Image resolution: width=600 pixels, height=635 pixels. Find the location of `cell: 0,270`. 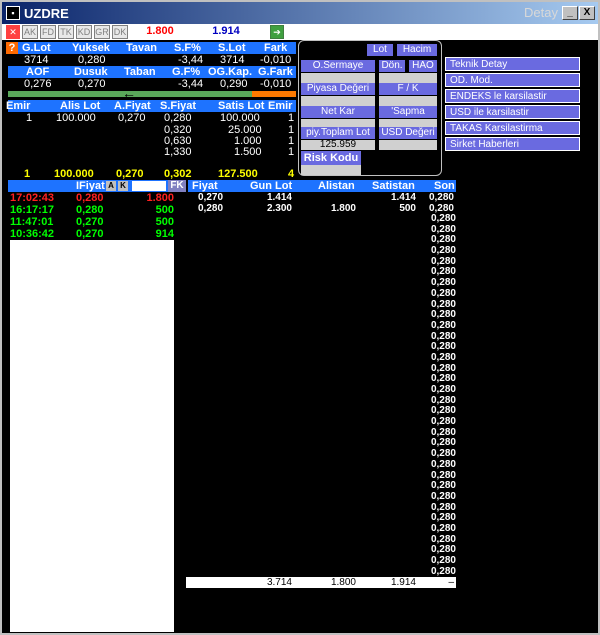

cell: 0,270 is located at coordinates (132, 118).